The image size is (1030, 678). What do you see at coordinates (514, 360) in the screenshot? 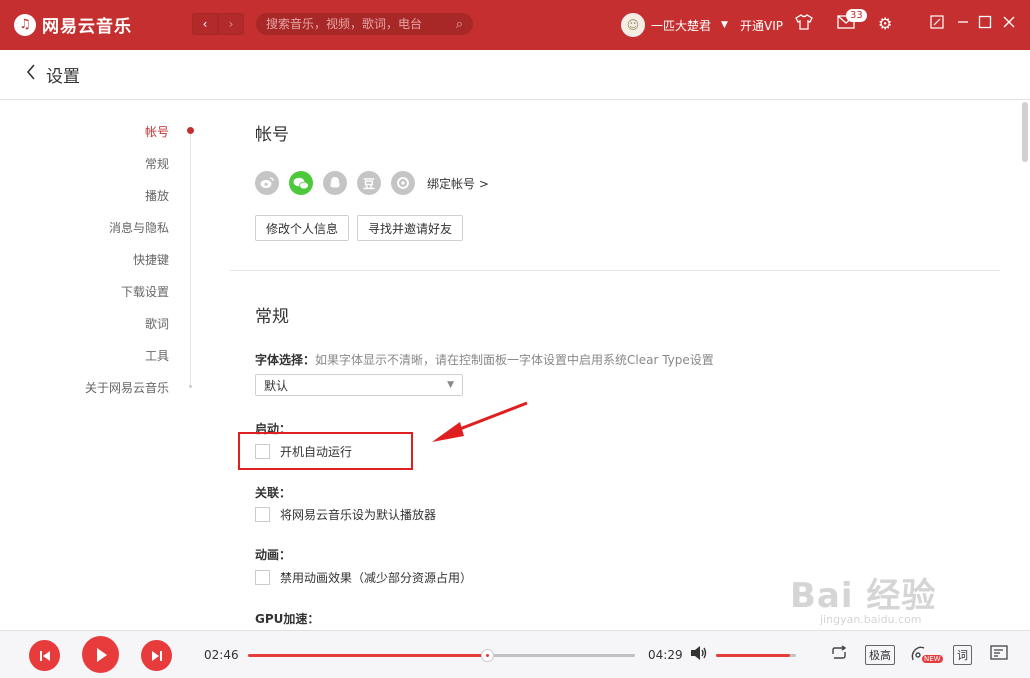
I see `font-hint: 如果字体显示不清晰，请在控制面板一字体设置中启用系统Clear Type设置` at bounding box center [514, 360].